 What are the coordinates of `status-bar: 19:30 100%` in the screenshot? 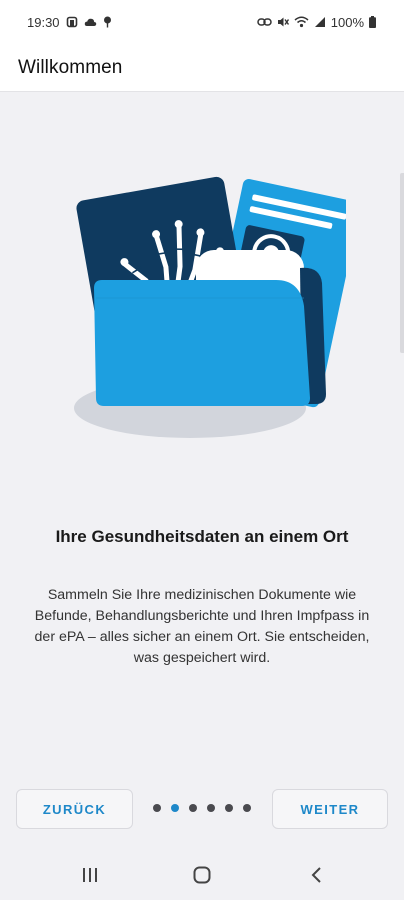 It's located at (202, 22).